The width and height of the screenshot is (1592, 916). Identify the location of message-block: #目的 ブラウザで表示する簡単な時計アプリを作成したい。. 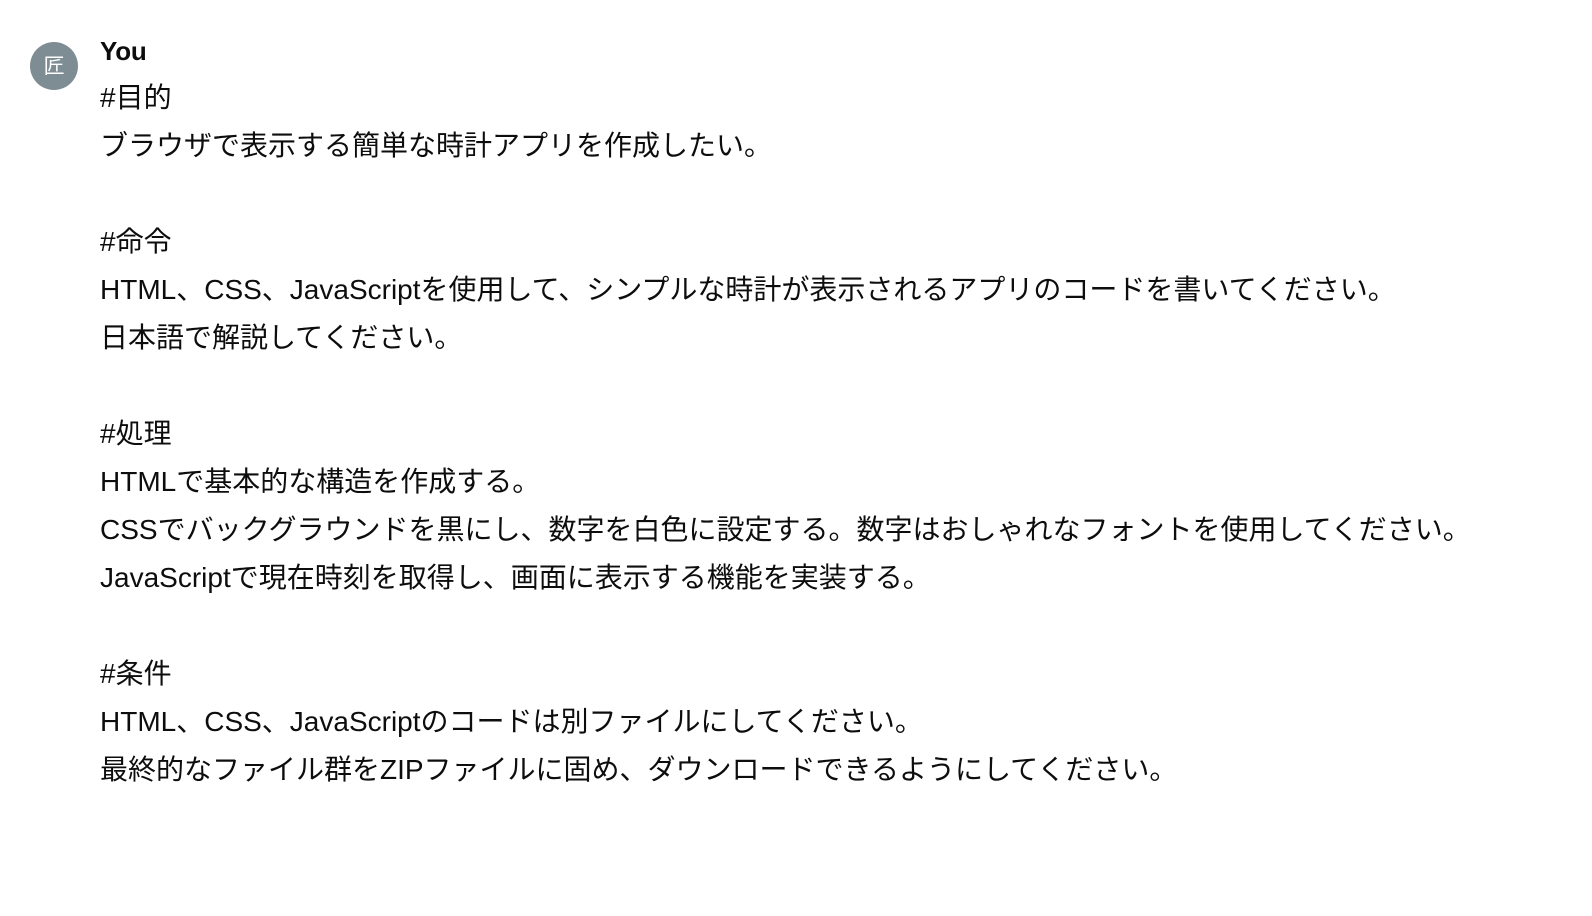
(790, 122).